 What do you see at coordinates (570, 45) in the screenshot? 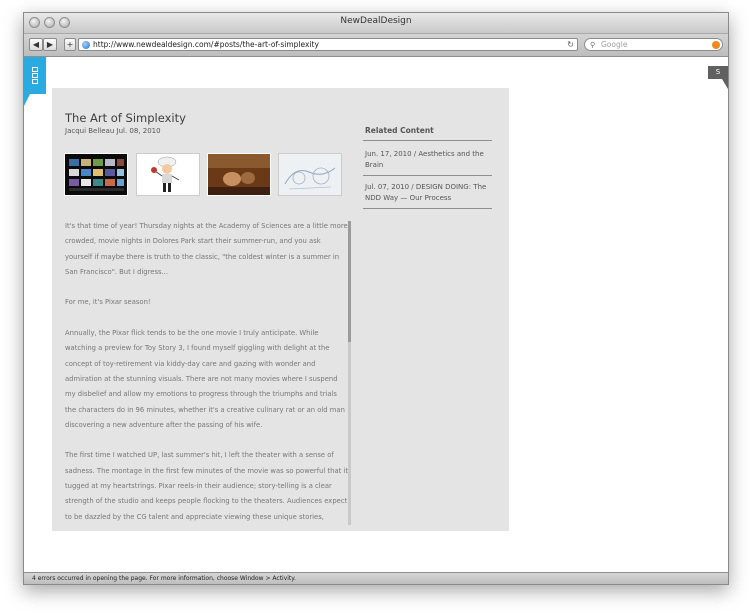
I see `reload-icon: ↻` at bounding box center [570, 45].